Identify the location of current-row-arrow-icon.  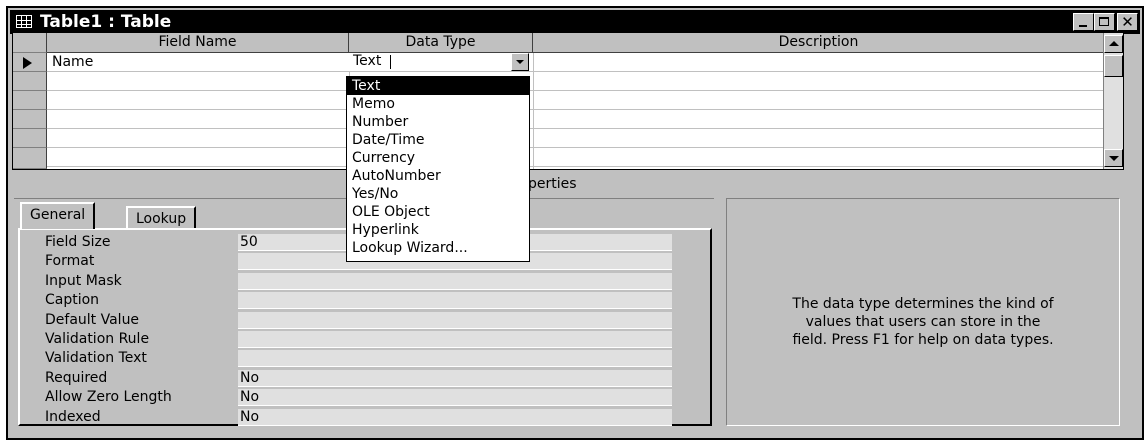
(27, 63).